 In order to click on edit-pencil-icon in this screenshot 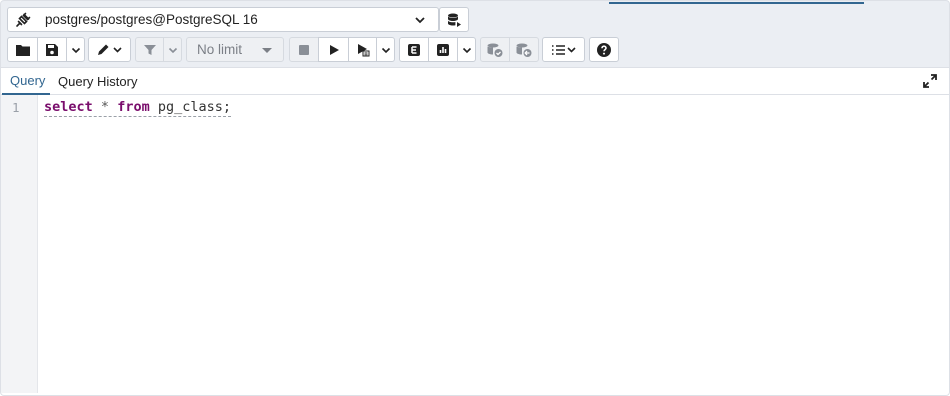, I will do `click(109, 49)`.